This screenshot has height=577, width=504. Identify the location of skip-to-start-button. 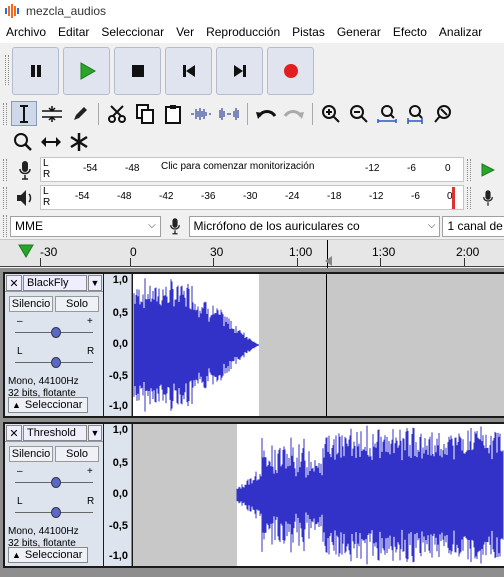
(188, 71).